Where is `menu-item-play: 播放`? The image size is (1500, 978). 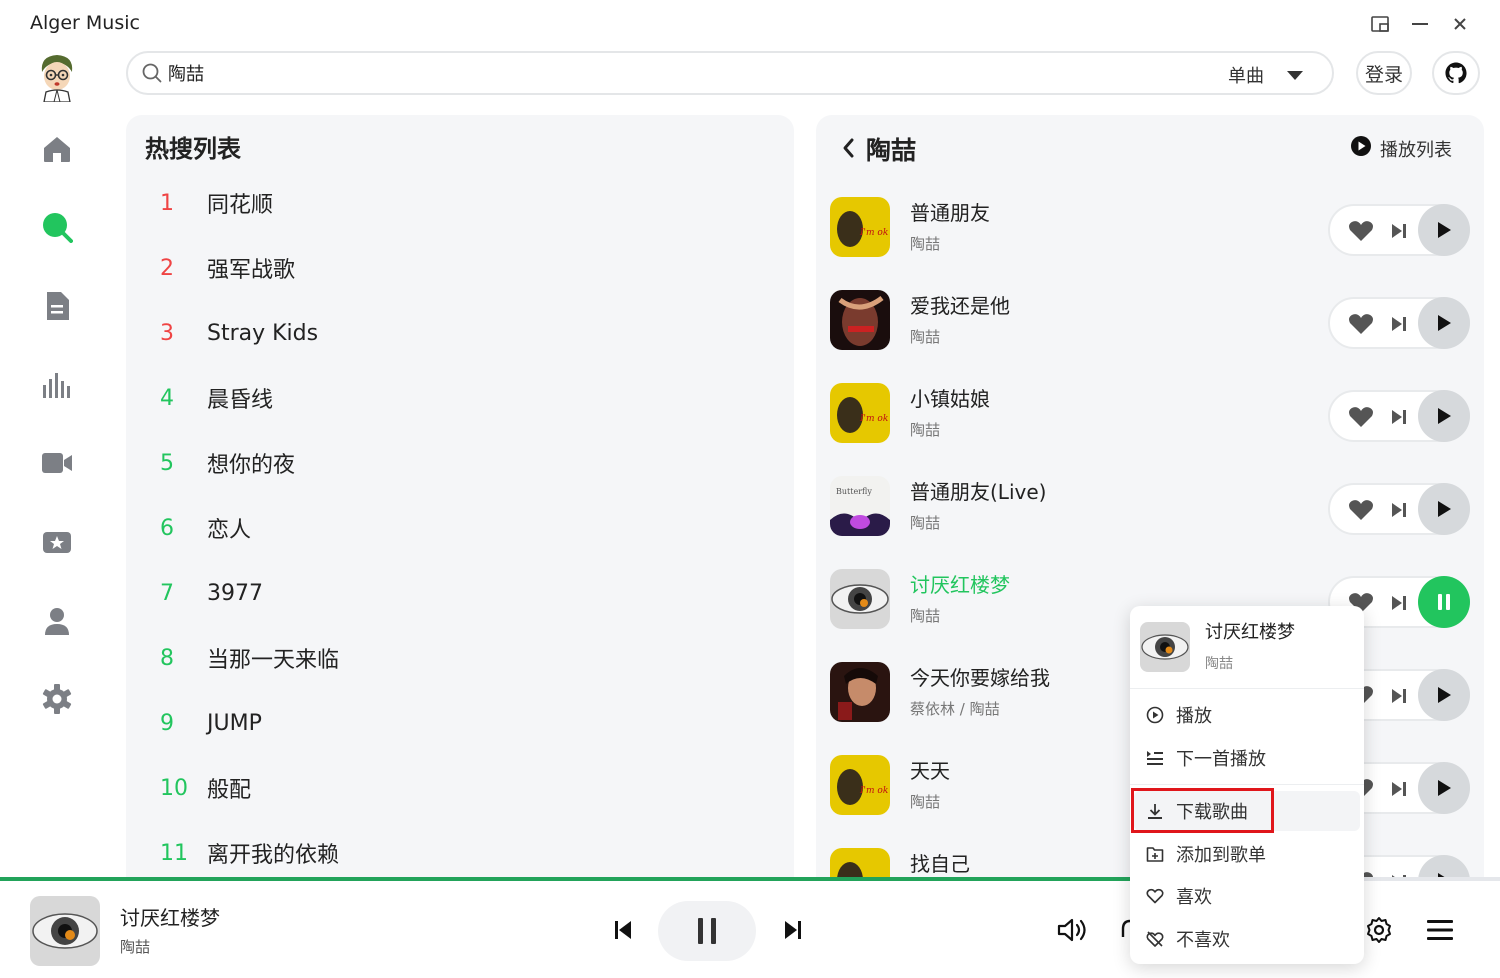
menu-item-play: 播放 is located at coordinates (1247, 715).